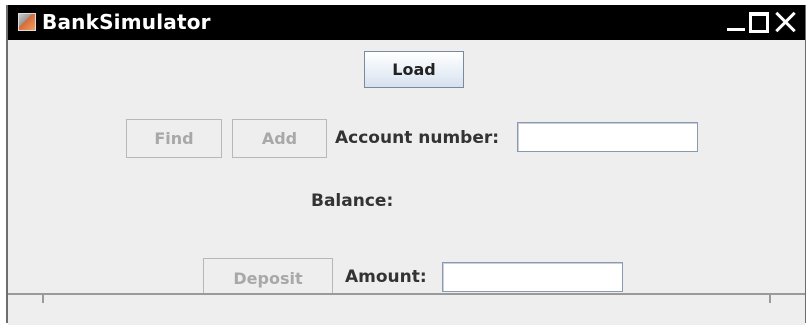  What do you see at coordinates (352, 201) in the screenshot?
I see `balance-label: Balance:` at bounding box center [352, 201].